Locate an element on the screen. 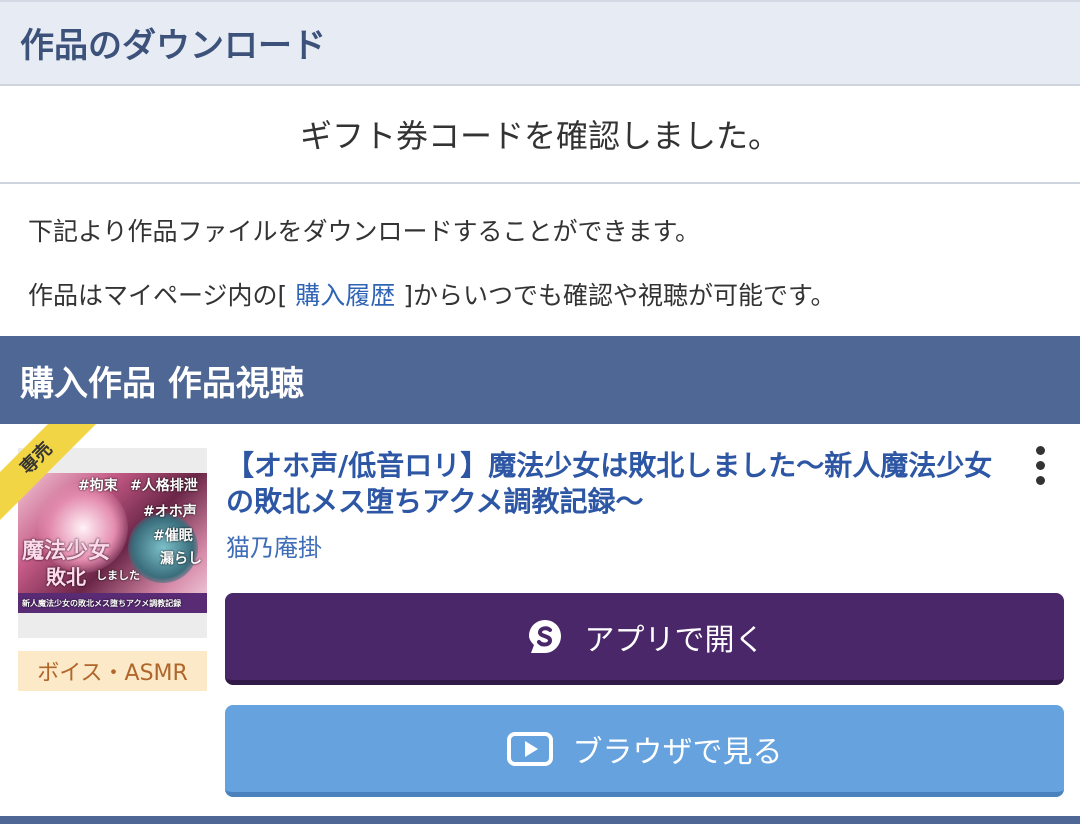  info-prefix: 作品はマイページ内の[ is located at coordinates (158, 295).